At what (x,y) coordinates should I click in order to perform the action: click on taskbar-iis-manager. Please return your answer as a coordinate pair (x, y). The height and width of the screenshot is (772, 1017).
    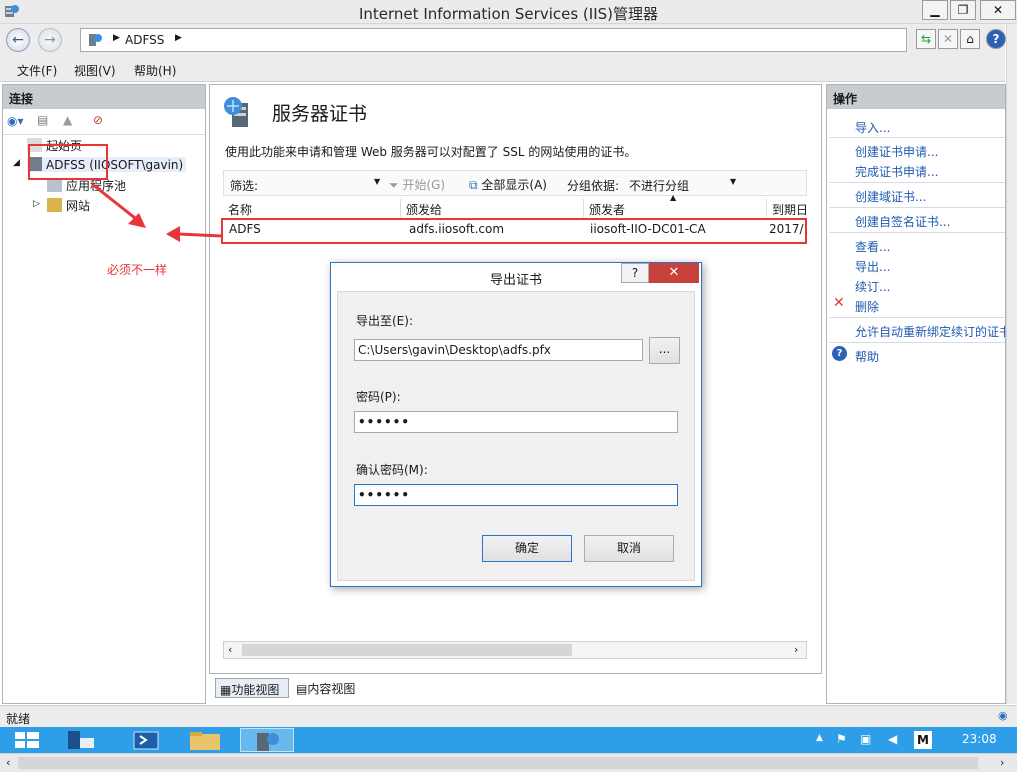
    Looking at the image, I should click on (267, 740).